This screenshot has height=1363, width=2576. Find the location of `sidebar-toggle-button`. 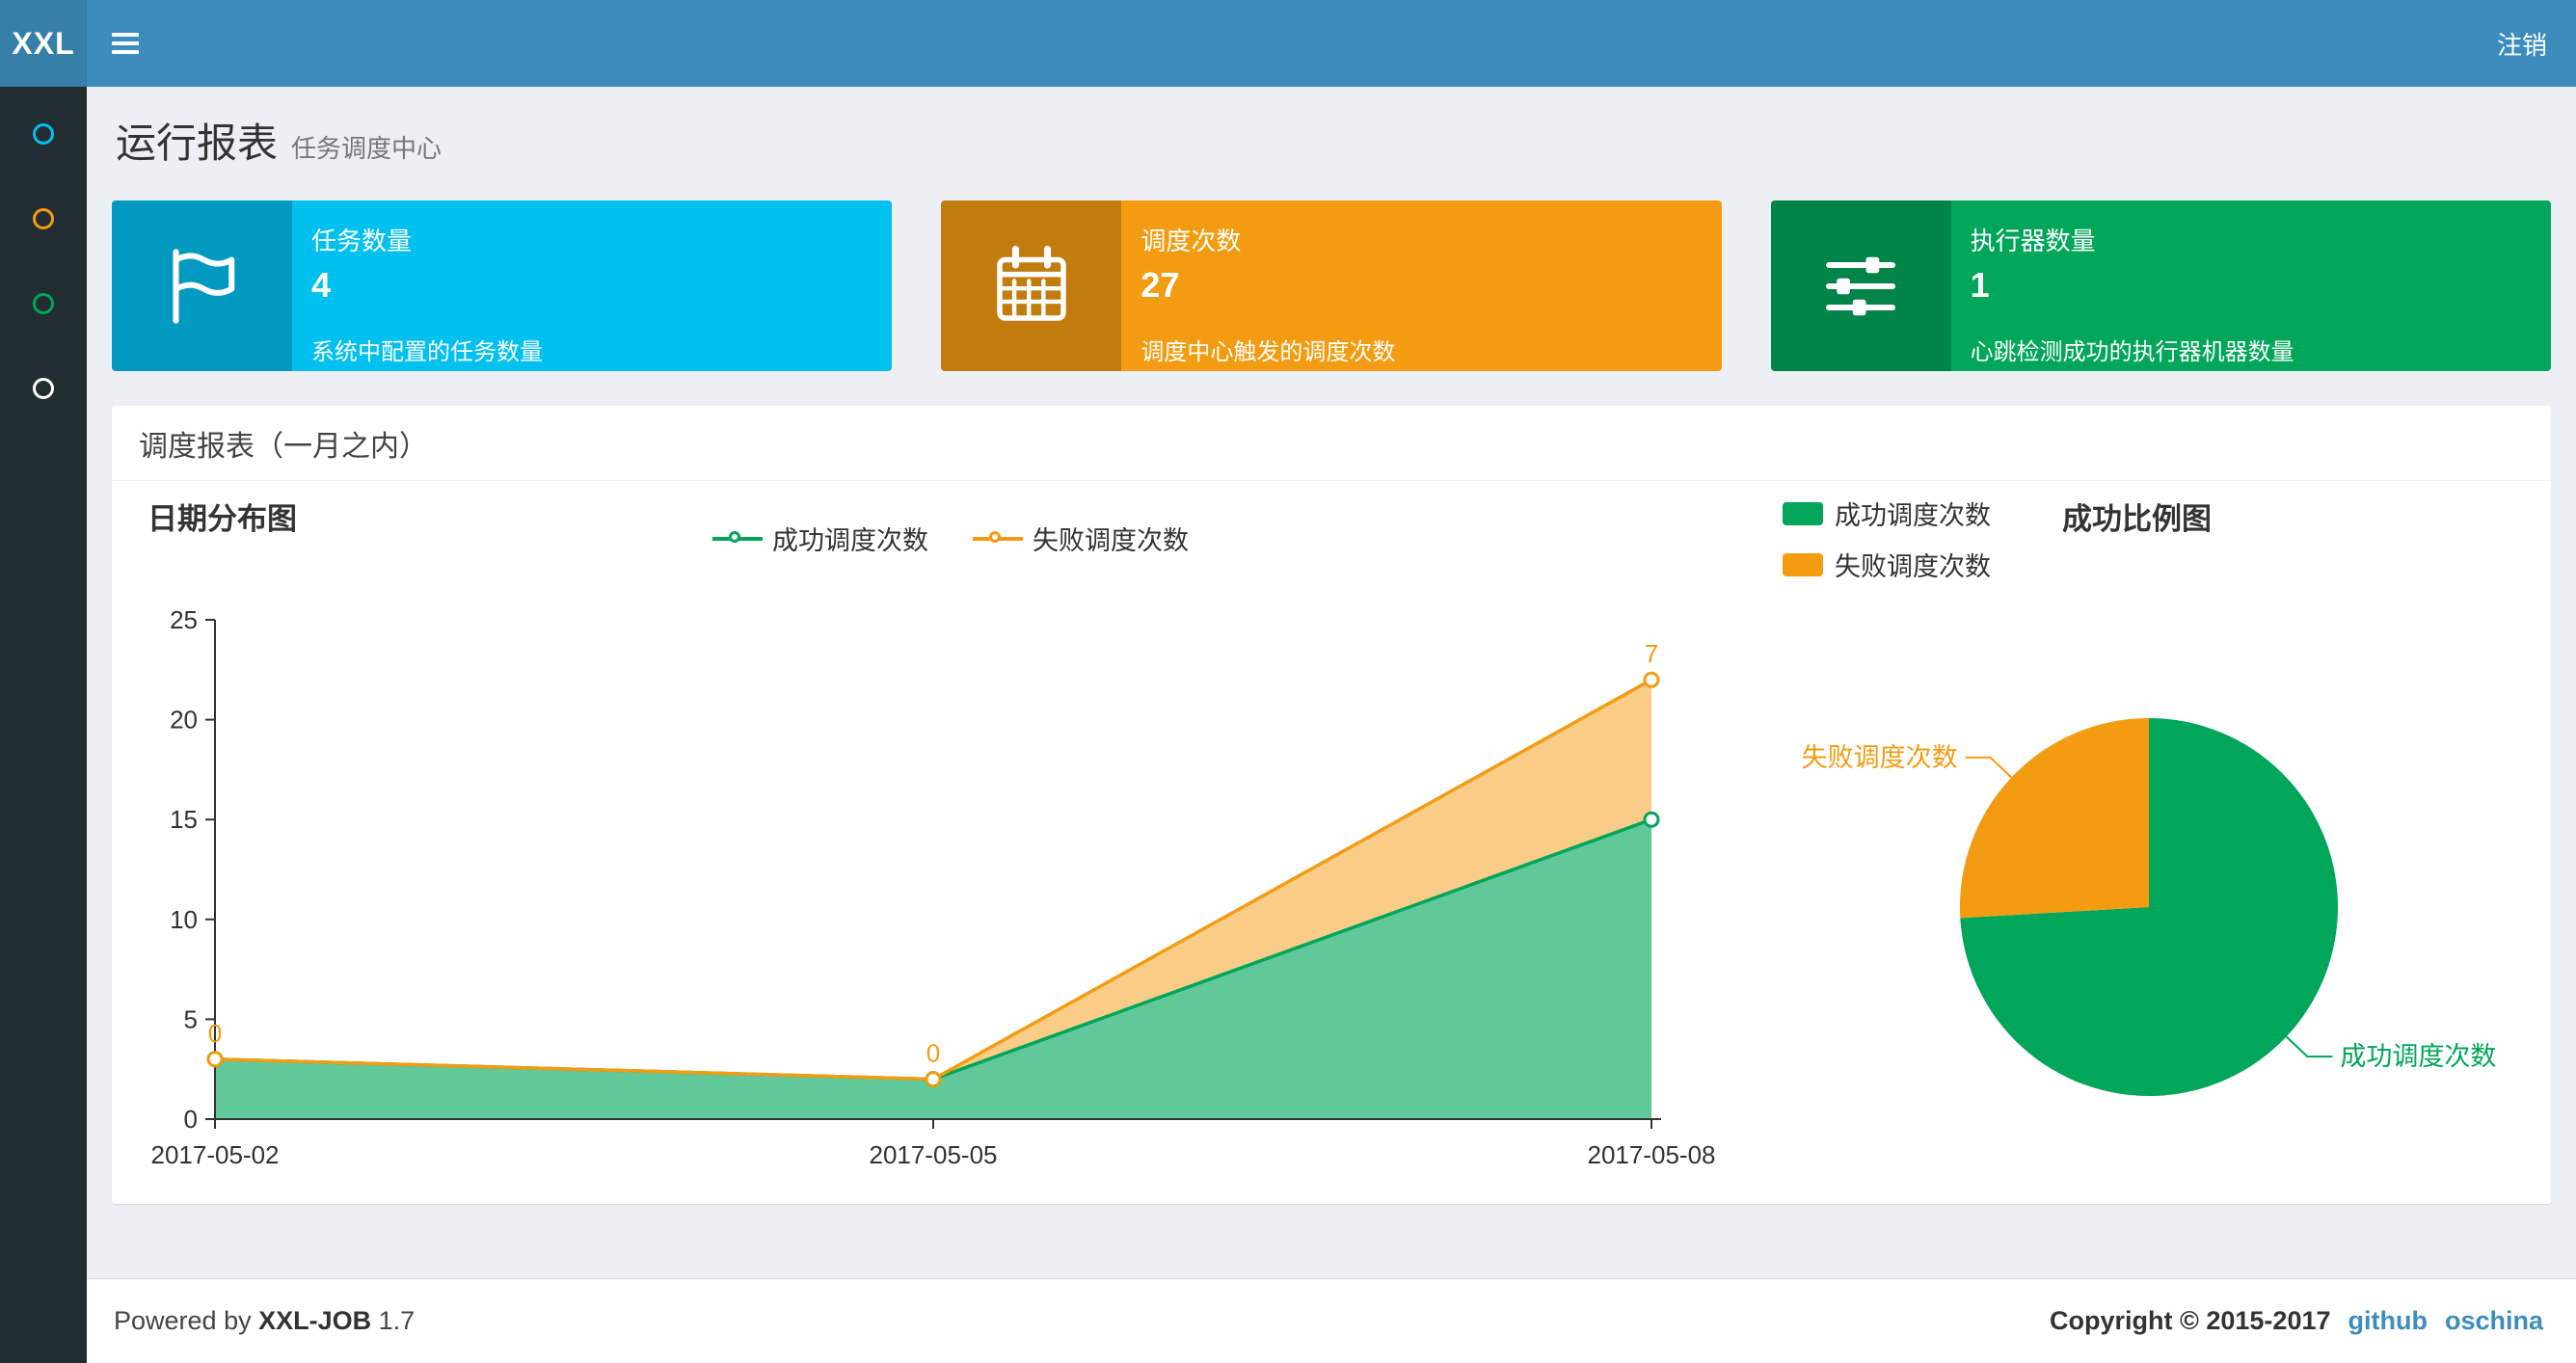

sidebar-toggle-button is located at coordinates (125, 43).